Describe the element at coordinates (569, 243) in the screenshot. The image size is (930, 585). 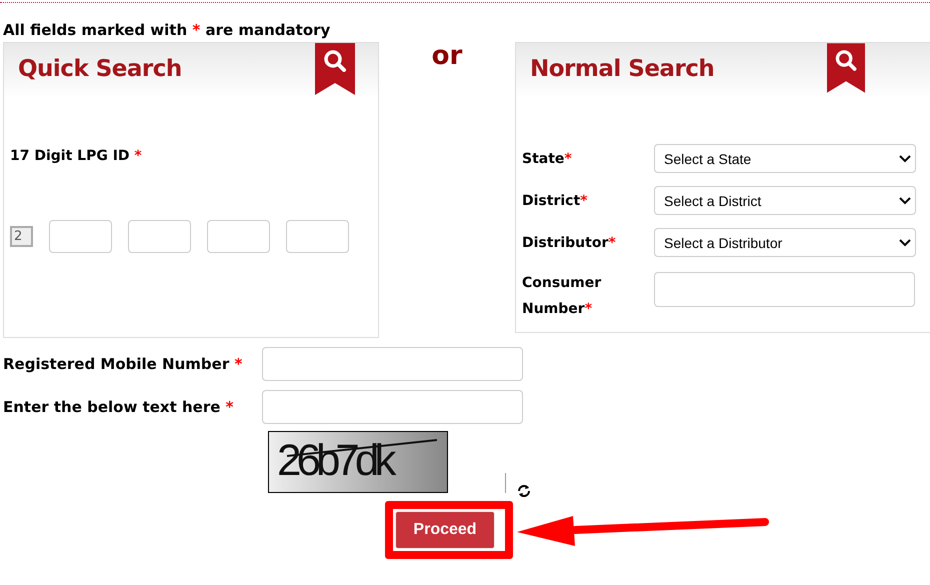
I see `field-label: Distributor*` at that location.